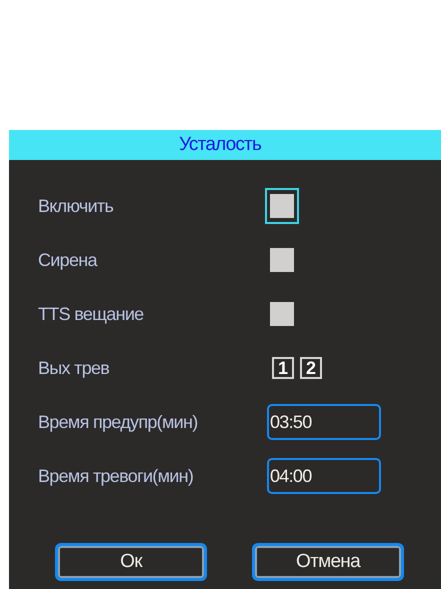 The width and height of the screenshot is (441, 589). Describe the element at coordinates (225, 145) in the screenshot. I see `dialog-title: Усталость` at that location.